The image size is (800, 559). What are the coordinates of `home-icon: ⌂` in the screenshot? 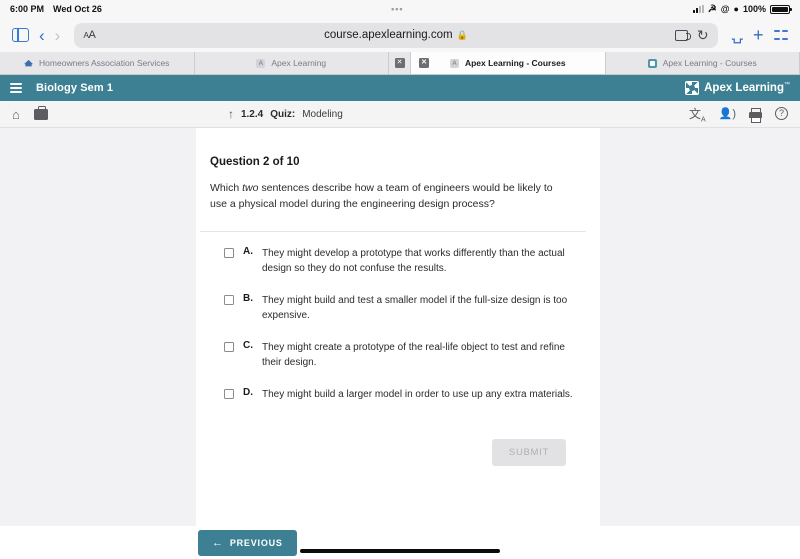 It's located at (16, 114).